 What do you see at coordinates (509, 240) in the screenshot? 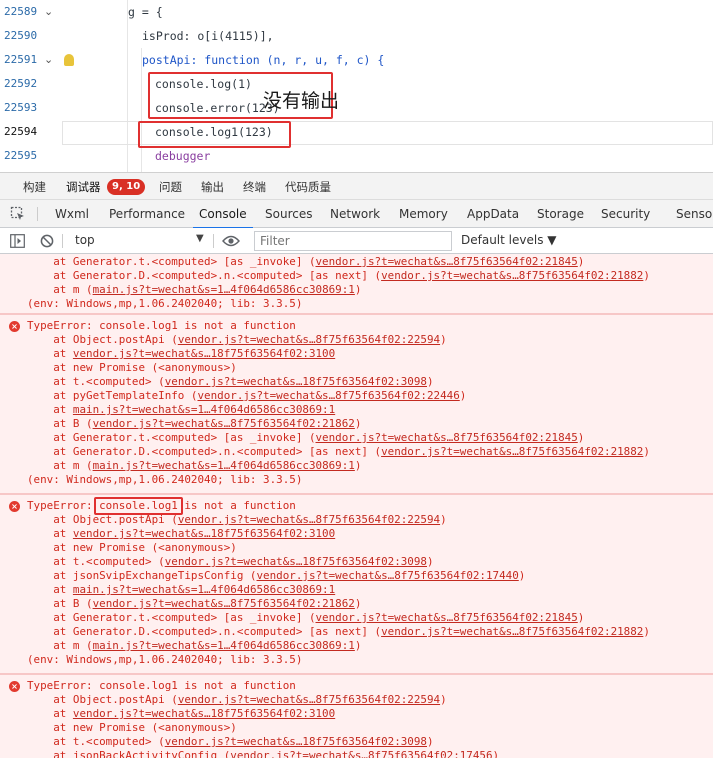
I see `log-levels-dropdown: Default levels ▼` at bounding box center [509, 240].